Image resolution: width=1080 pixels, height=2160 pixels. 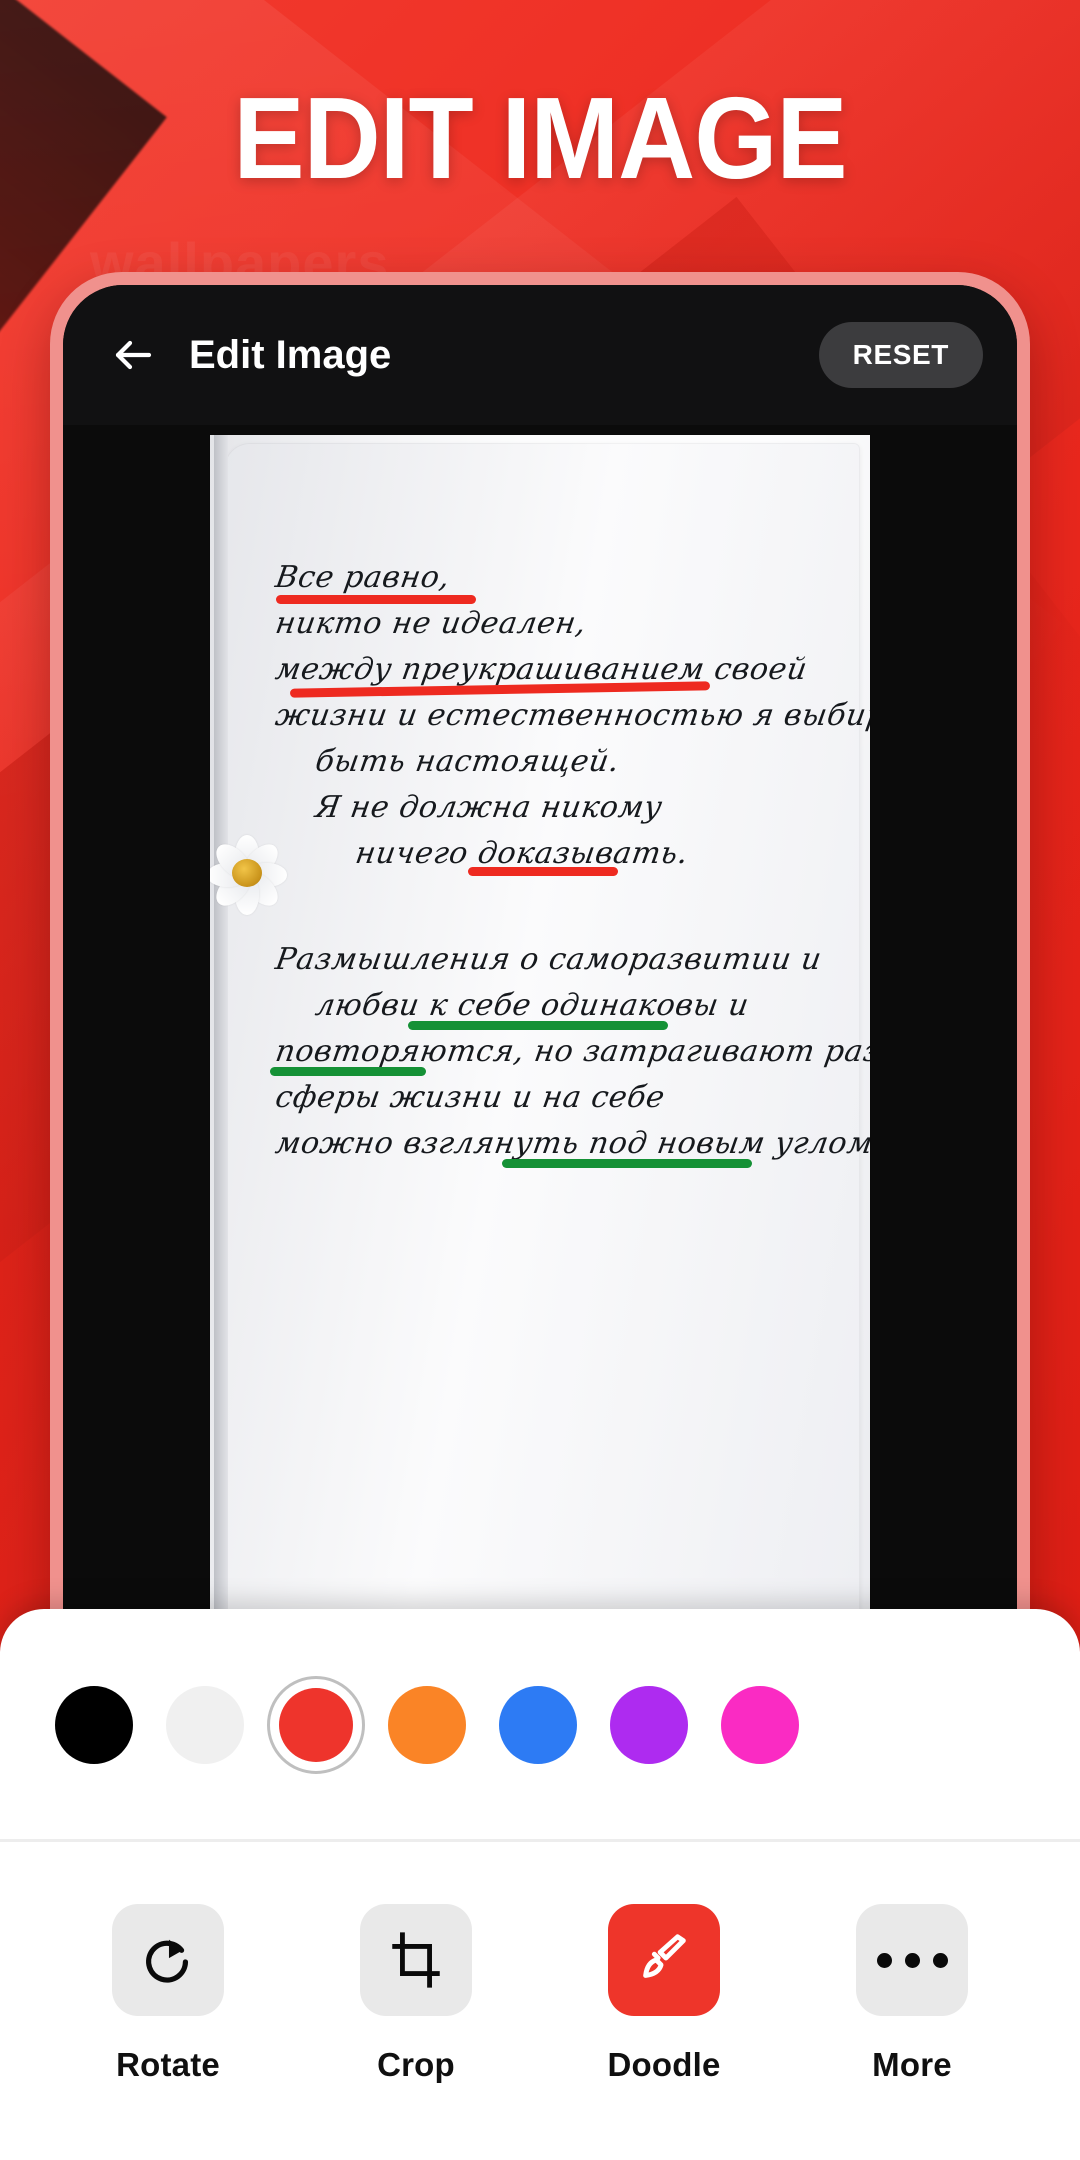 What do you see at coordinates (664, 2064) in the screenshot?
I see `tool-label: Doodle` at bounding box center [664, 2064].